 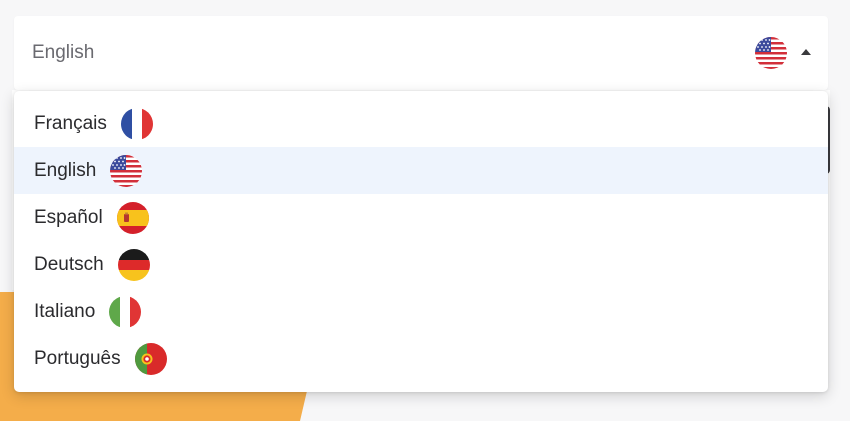 What do you see at coordinates (132, 217) in the screenshot?
I see `spain-flag-icon` at bounding box center [132, 217].